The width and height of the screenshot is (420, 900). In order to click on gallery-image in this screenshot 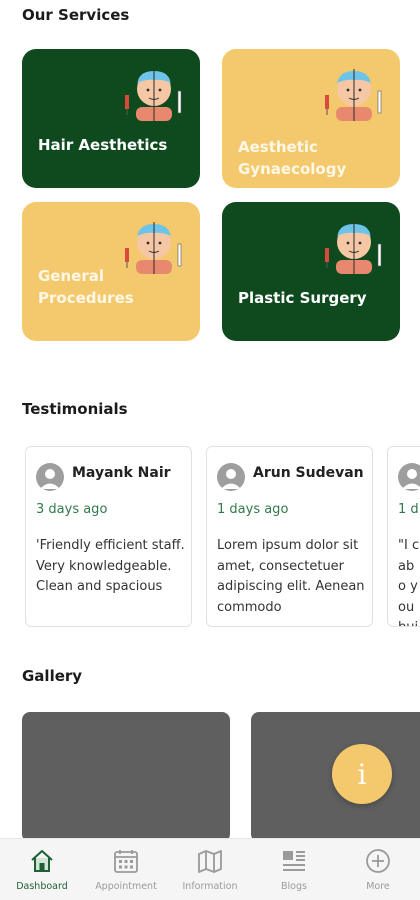, I will do `click(126, 777)`.